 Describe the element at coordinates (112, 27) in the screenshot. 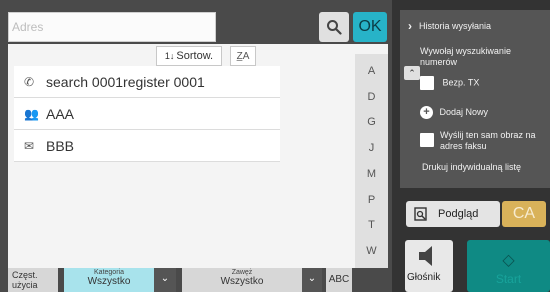

I see `address-input: Adres` at that location.